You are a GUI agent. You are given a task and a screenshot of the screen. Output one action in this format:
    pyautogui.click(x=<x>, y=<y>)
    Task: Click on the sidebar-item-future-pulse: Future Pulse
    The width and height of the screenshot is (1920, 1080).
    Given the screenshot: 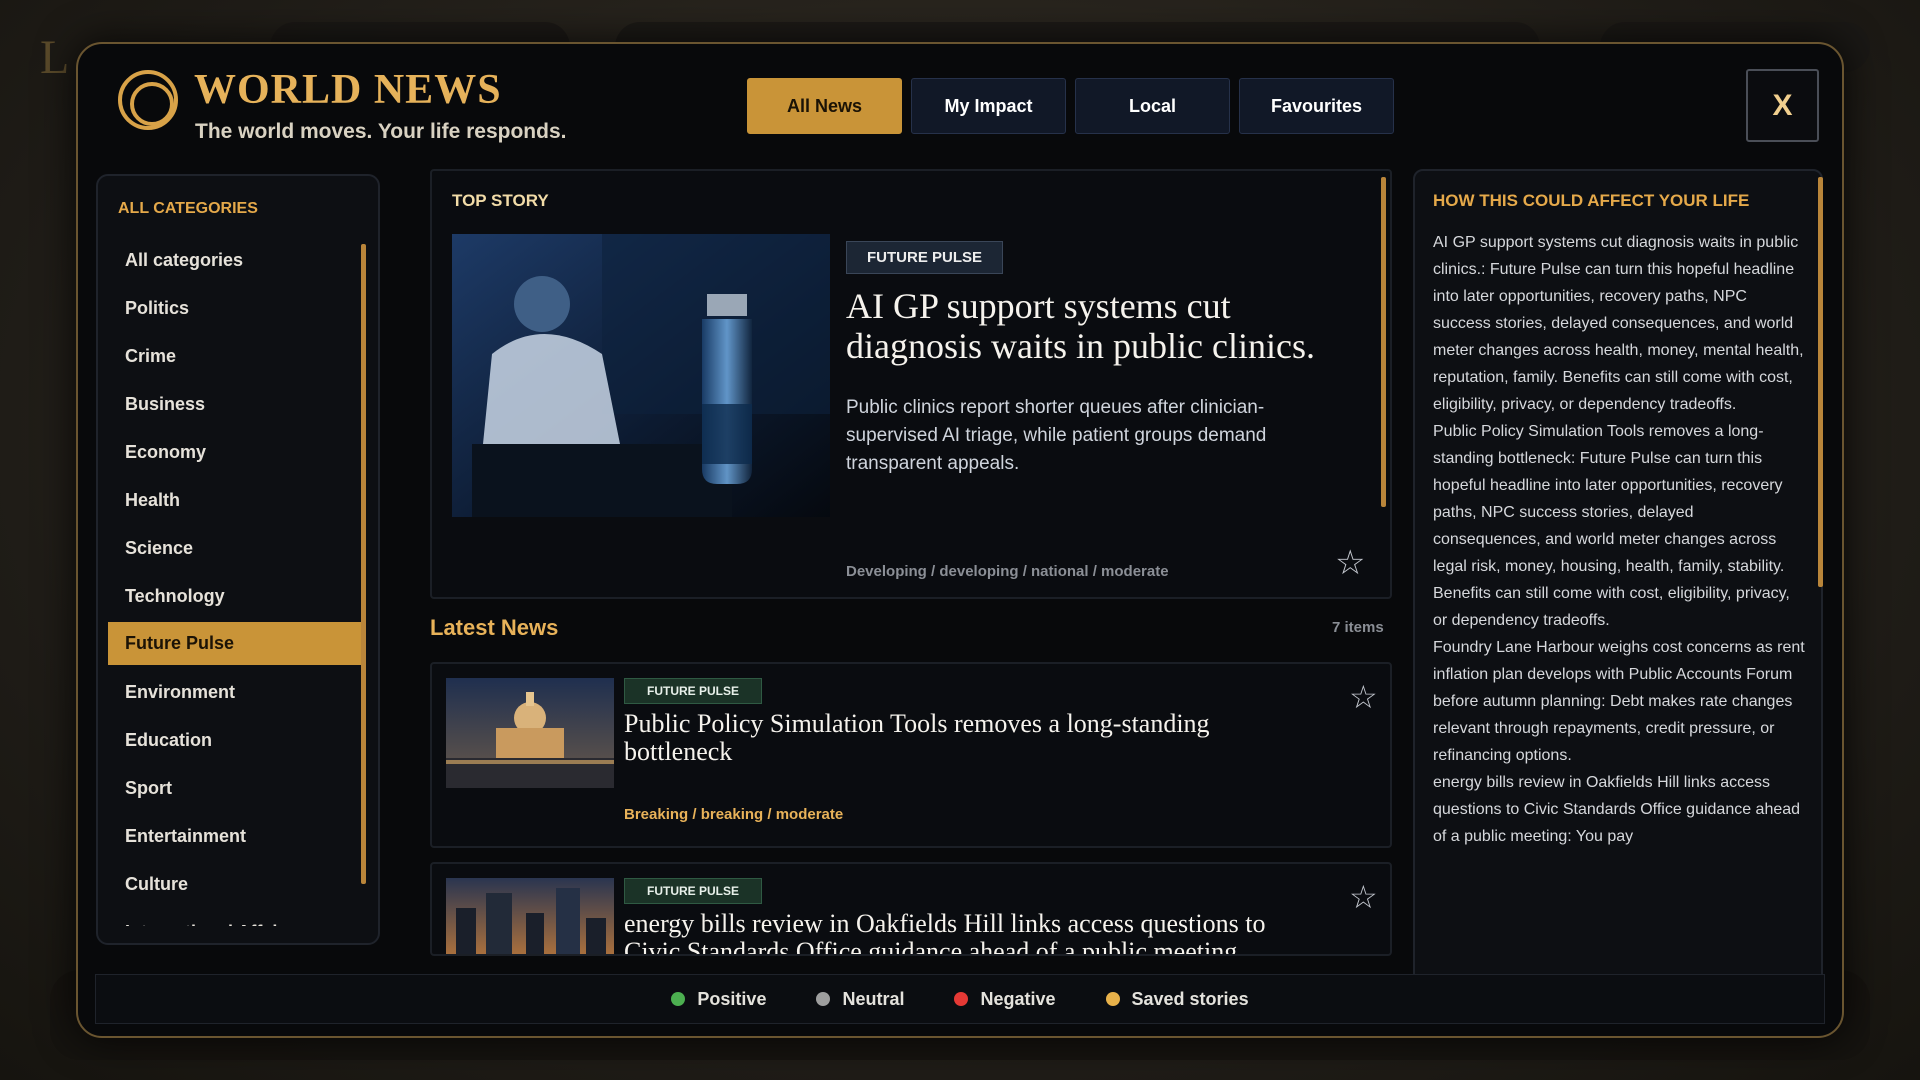 What is the action you would take?
    pyautogui.click(x=237, y=643)
    